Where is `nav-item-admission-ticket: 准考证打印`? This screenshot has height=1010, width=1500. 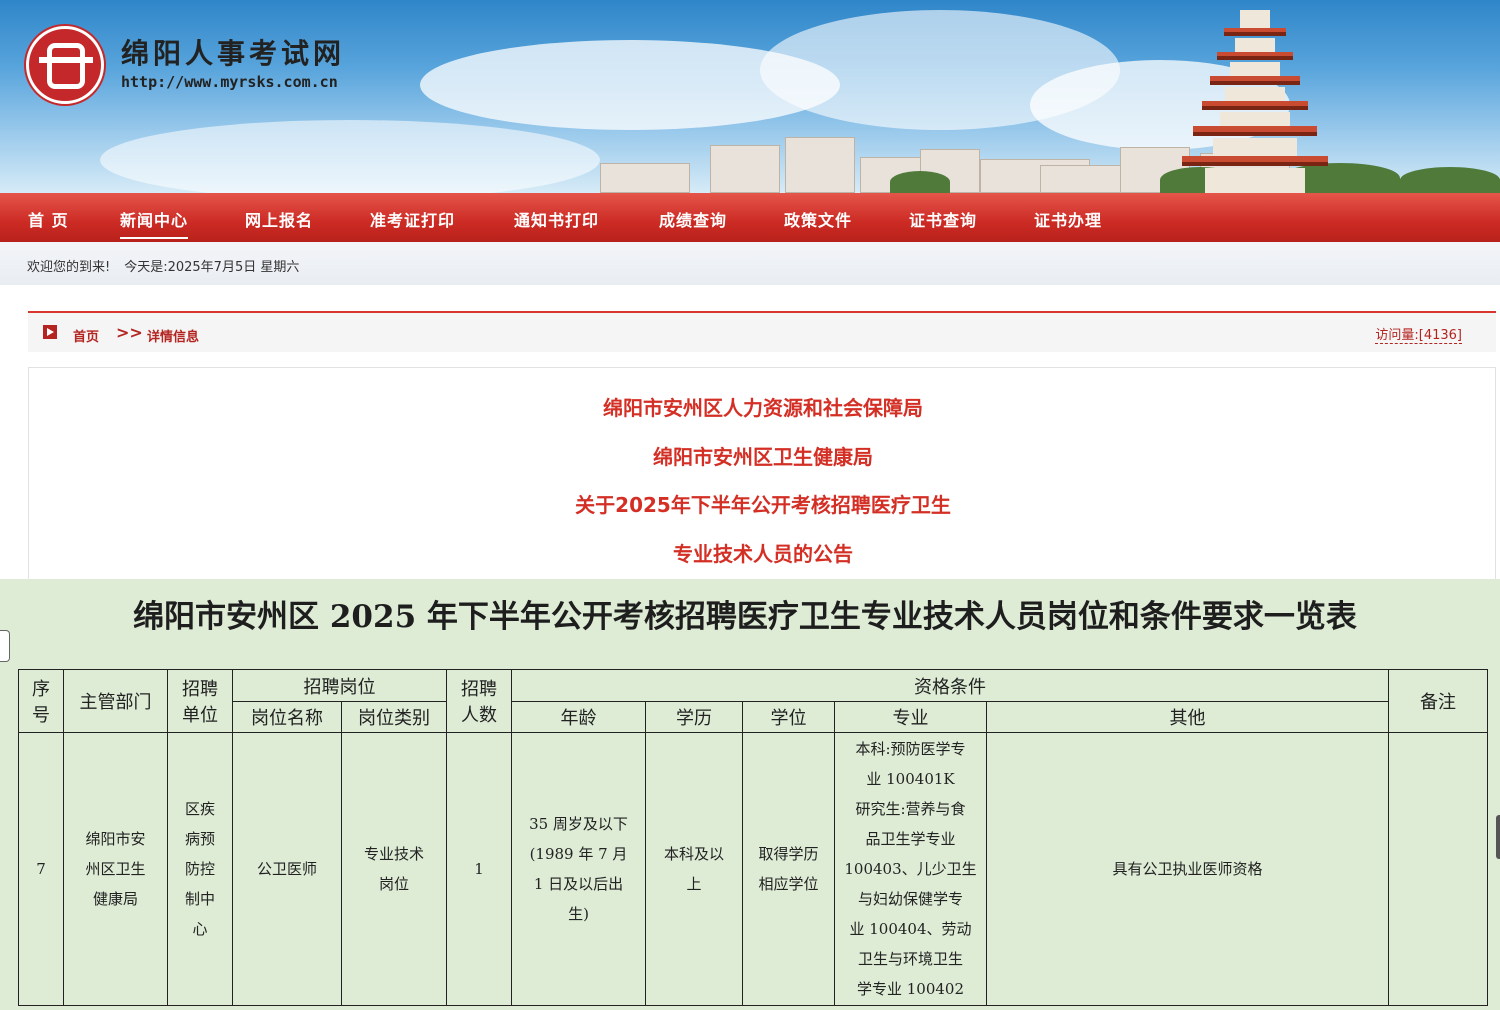
nav-item-admission-ticket: 准考证打印 is located at coordinates (412, 219).